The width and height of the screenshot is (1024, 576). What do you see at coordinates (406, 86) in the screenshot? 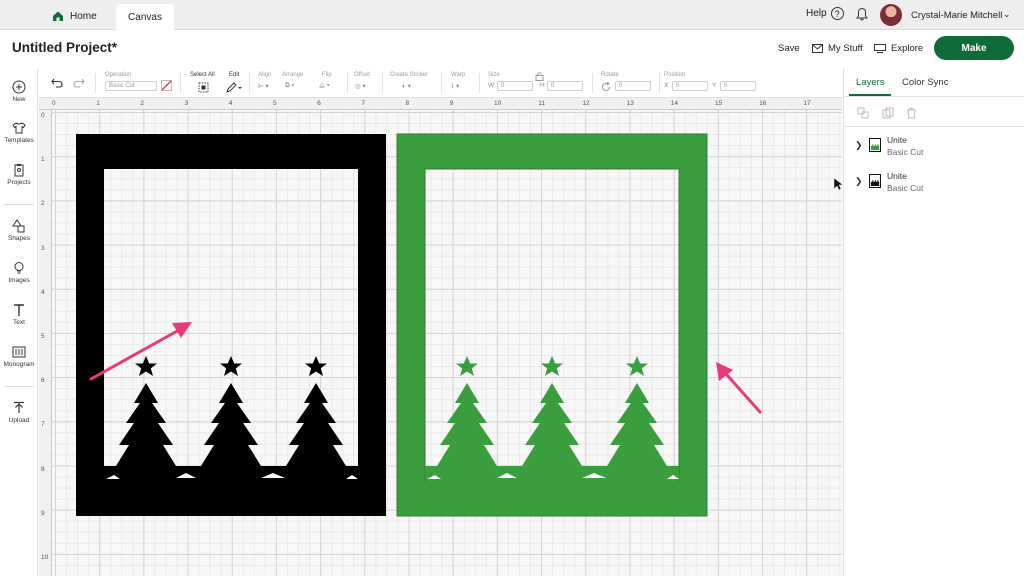
I see `create-sticker-control: ◐ ▾` at bounding box center [406, 86].